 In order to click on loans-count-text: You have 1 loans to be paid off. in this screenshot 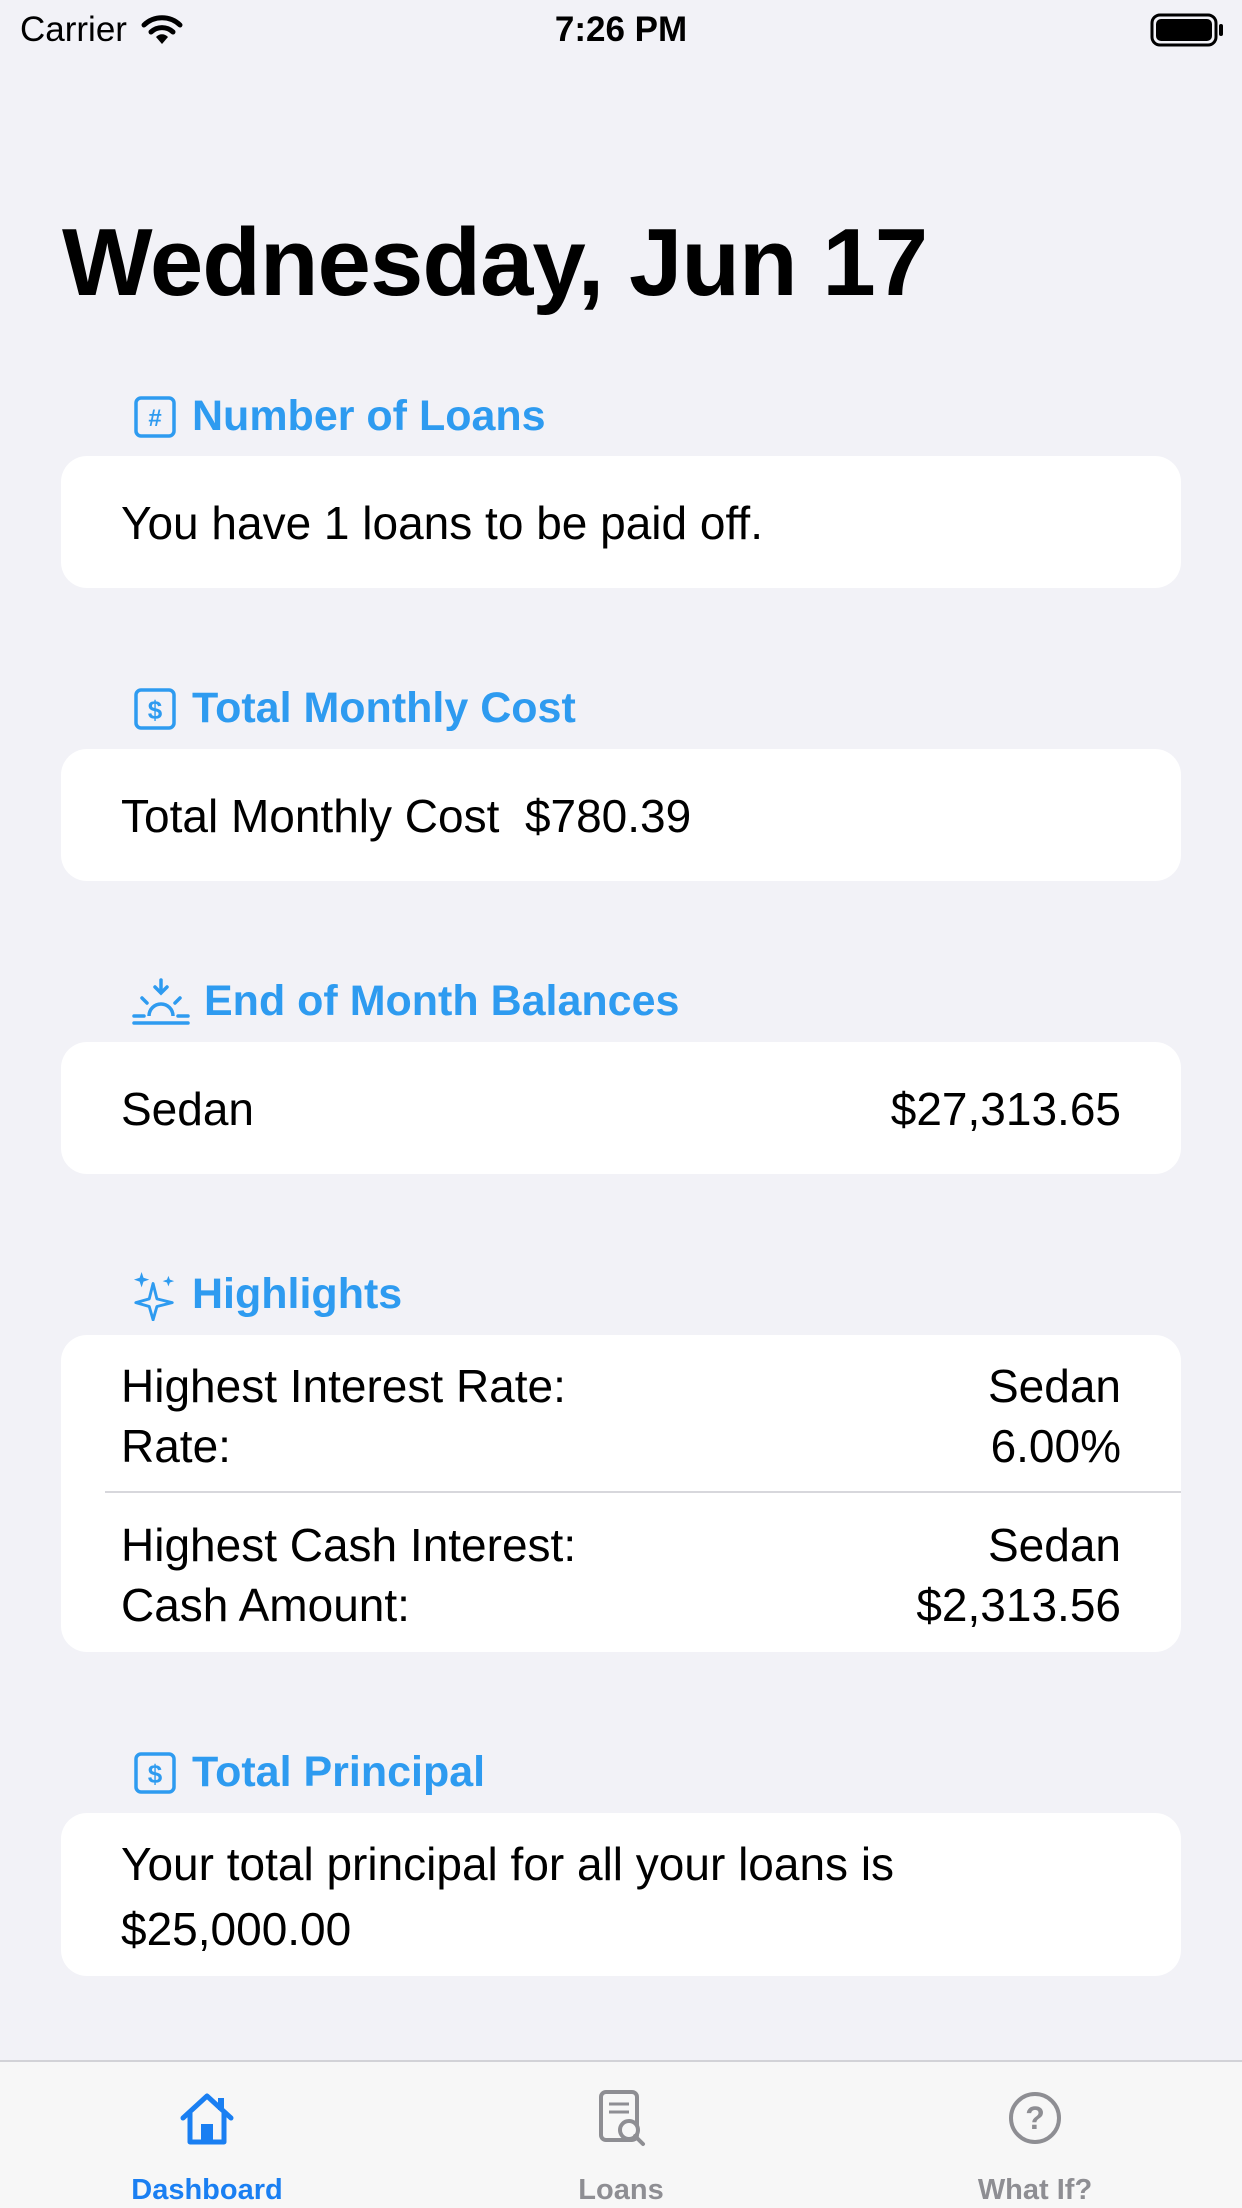, I will do `click(442, 523)`.